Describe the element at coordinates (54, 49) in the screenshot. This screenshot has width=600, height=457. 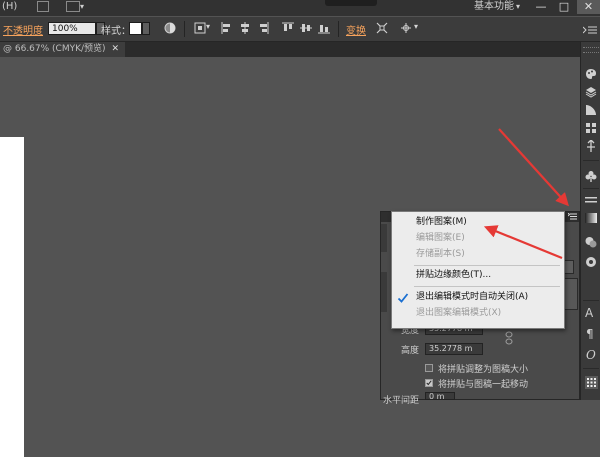
I see `document-title: @ 66.67% (CMYK/预览)` at that location.